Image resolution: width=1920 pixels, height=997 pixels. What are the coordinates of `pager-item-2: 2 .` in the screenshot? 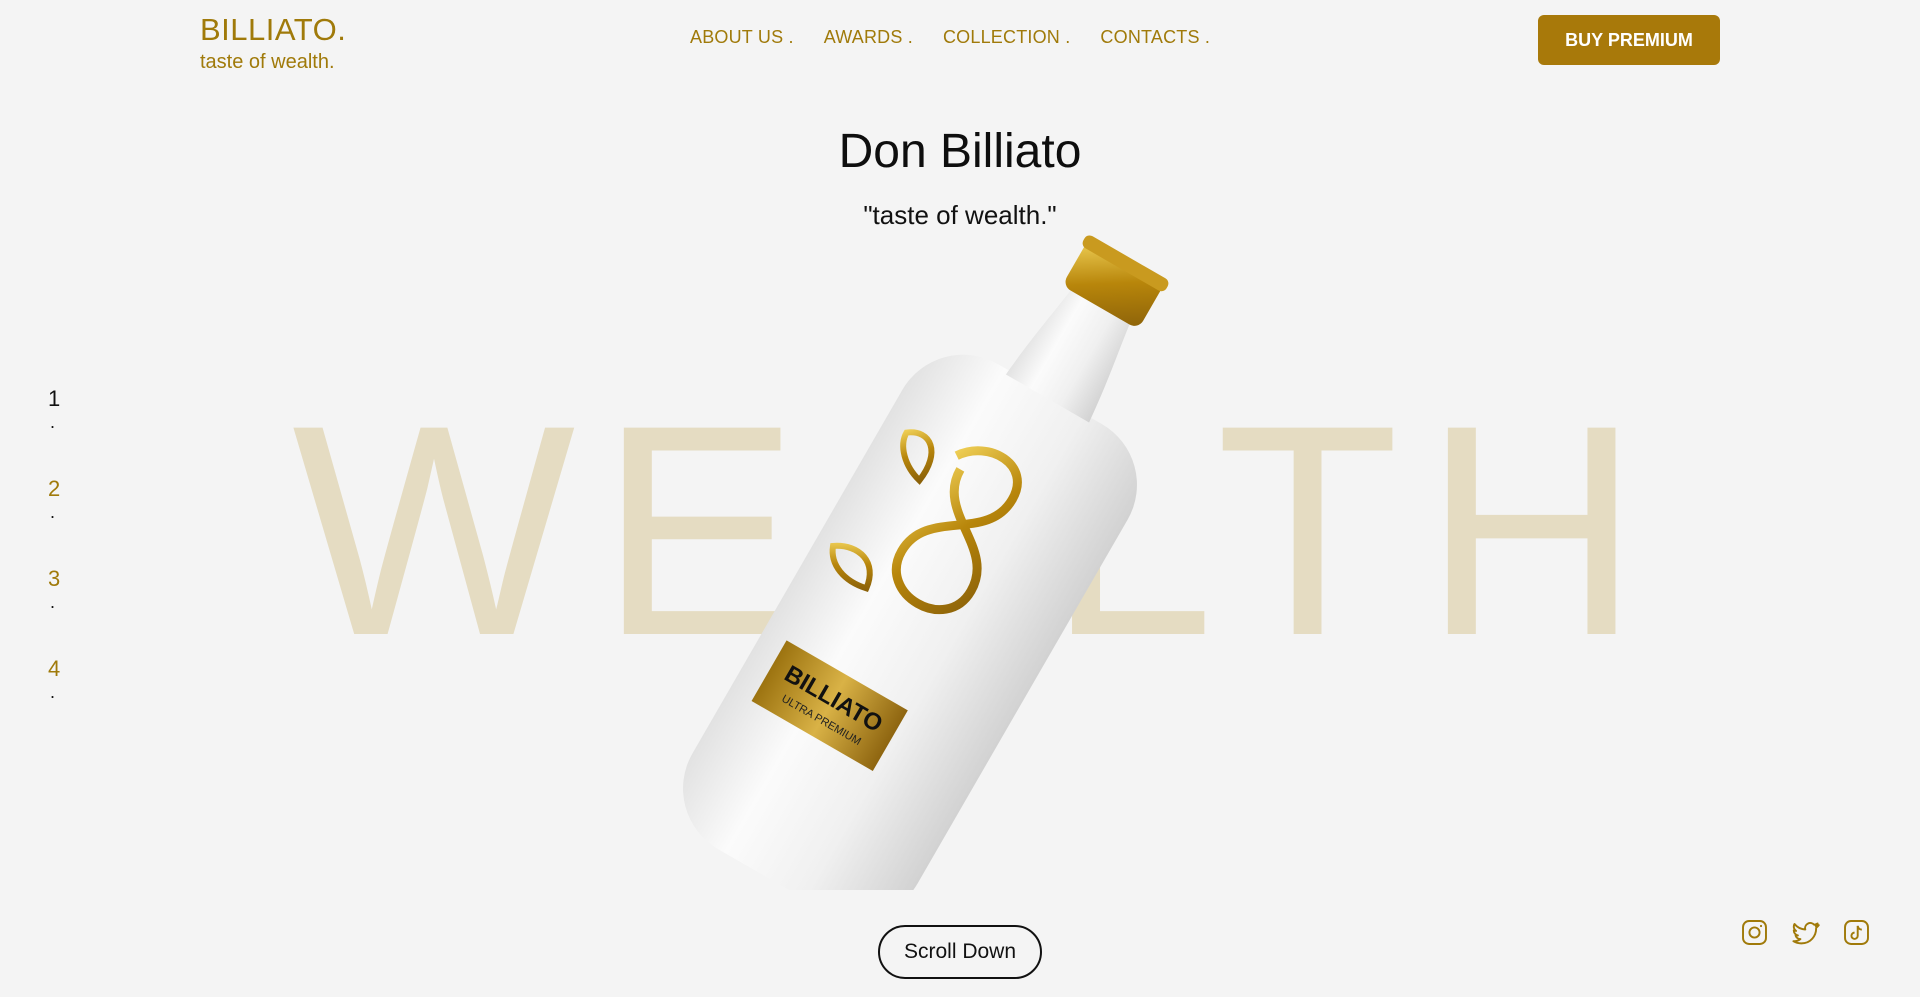 It's located at (54, 520).